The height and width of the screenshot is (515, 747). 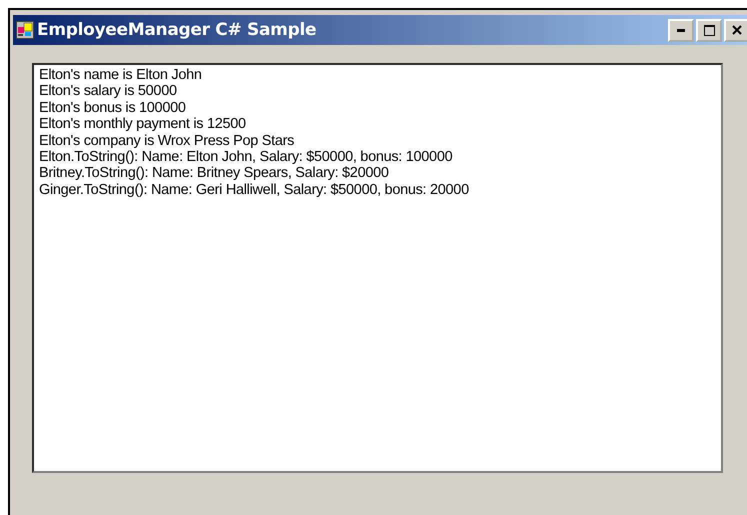 What do you see at coordinates (176, 30) in the screenshot?
I see `window-title: EmployeeManager C# Sample` at bounding box center [176, 30].